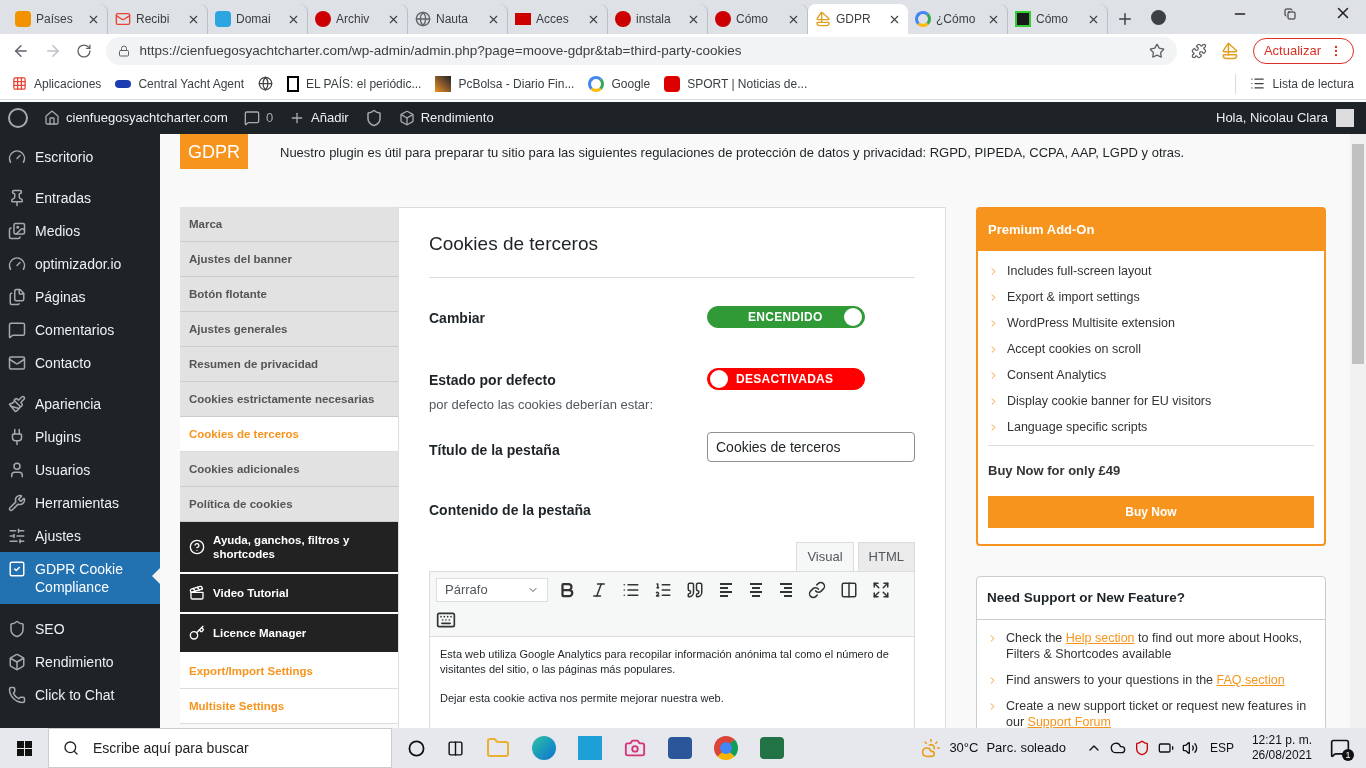  I want to click on toggle-switch: DESACTIVADAS, so click(786, 378).